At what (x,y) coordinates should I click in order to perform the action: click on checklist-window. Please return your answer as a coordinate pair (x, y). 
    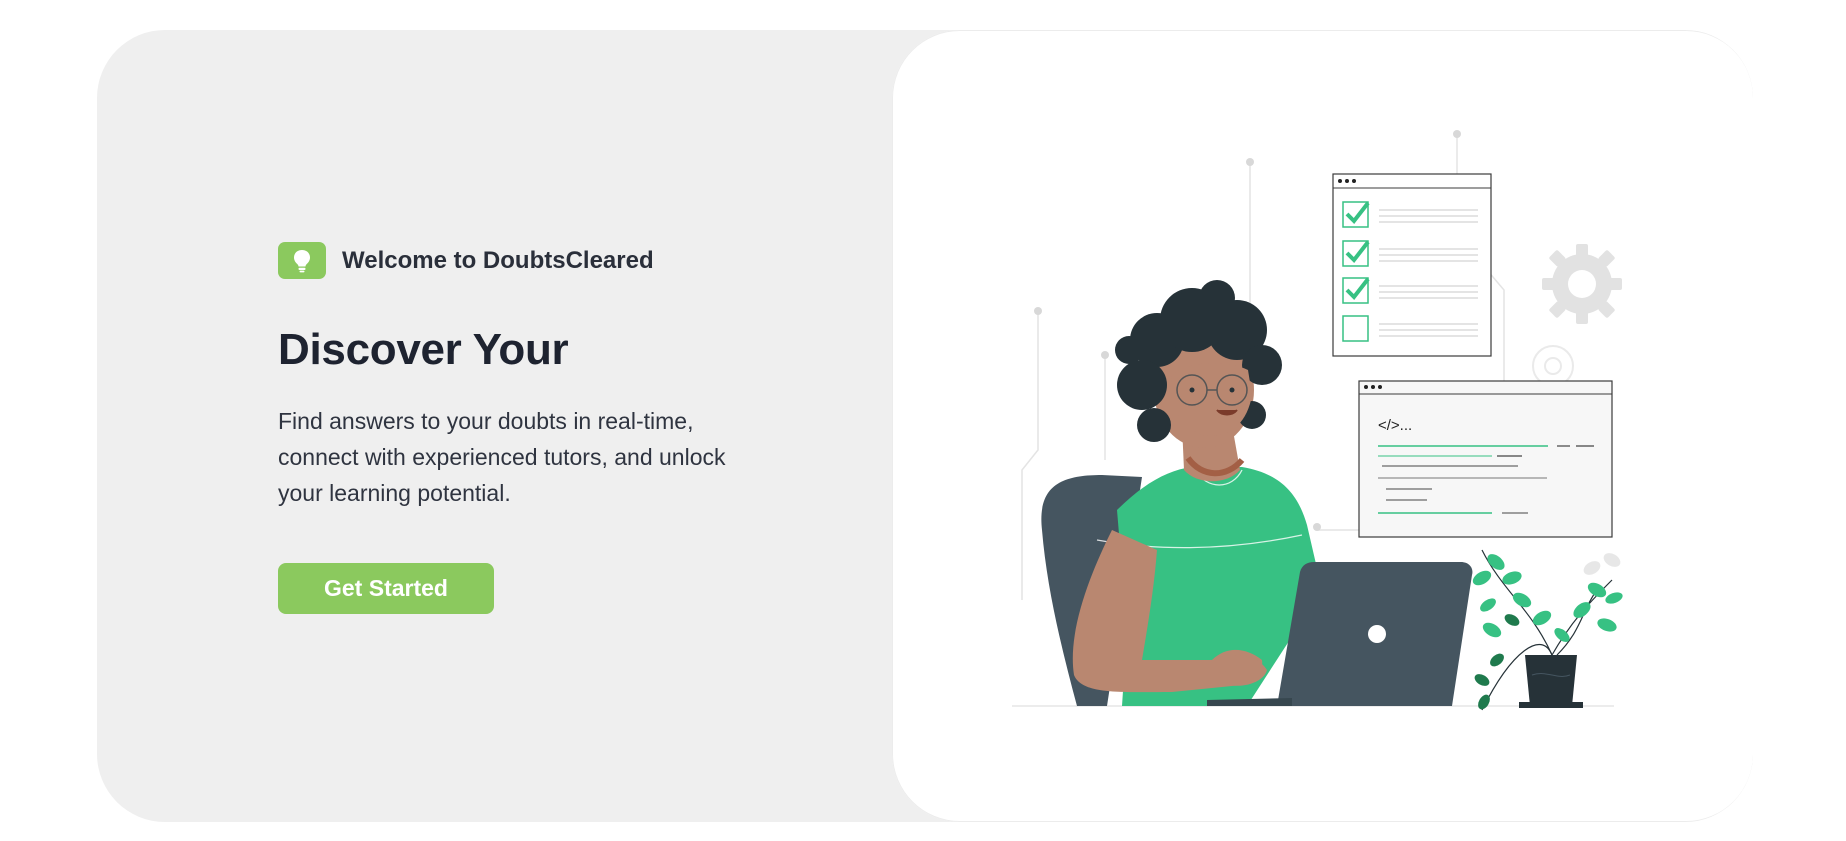
    Looking at the image, I should click on (1412, 265).